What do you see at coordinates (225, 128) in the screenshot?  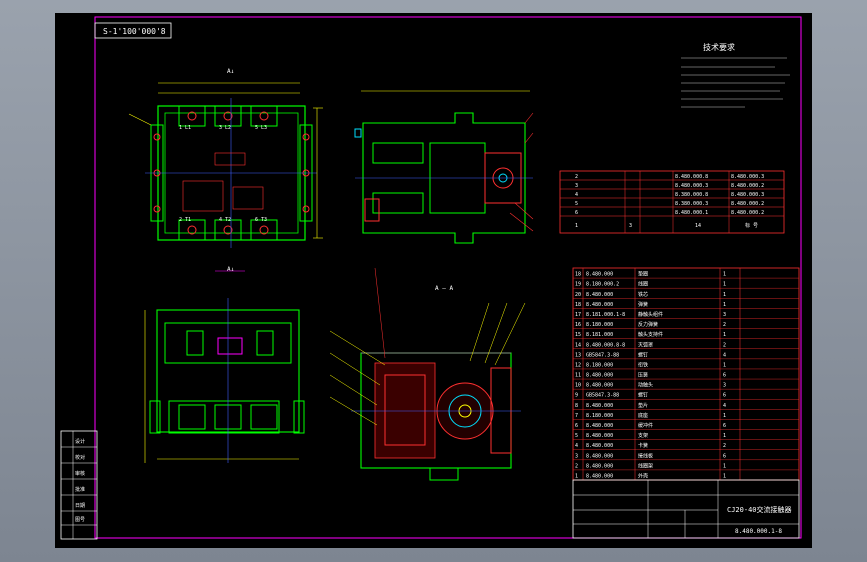 I see `contact-label: 3 L2` at bounding box center [225, 128].